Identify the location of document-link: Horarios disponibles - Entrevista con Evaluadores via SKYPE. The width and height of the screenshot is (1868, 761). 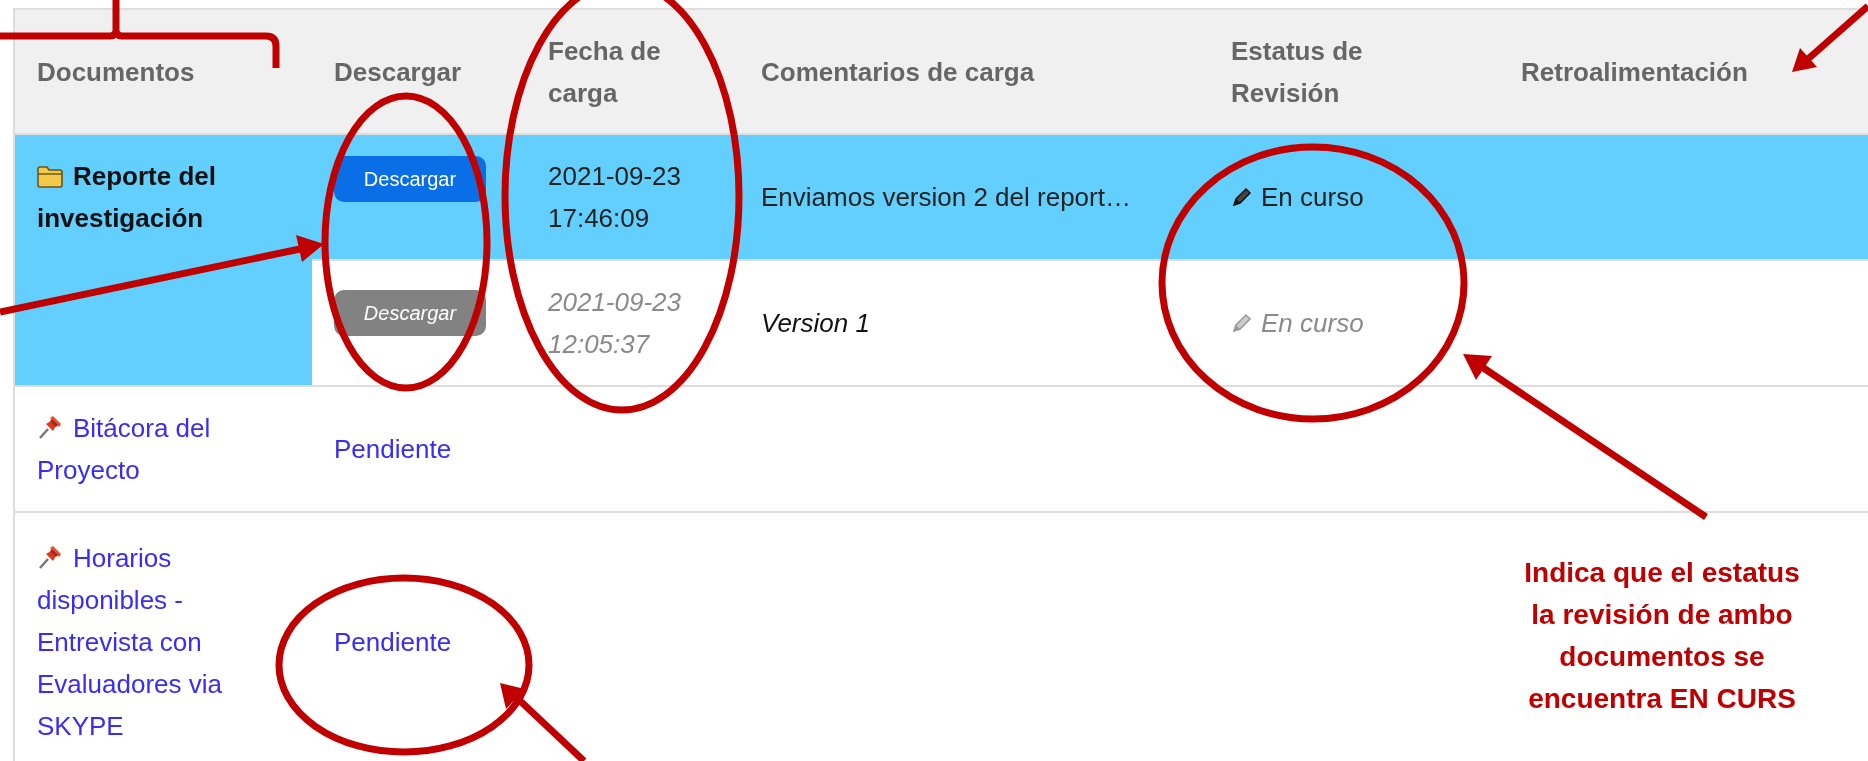
(163, 642).